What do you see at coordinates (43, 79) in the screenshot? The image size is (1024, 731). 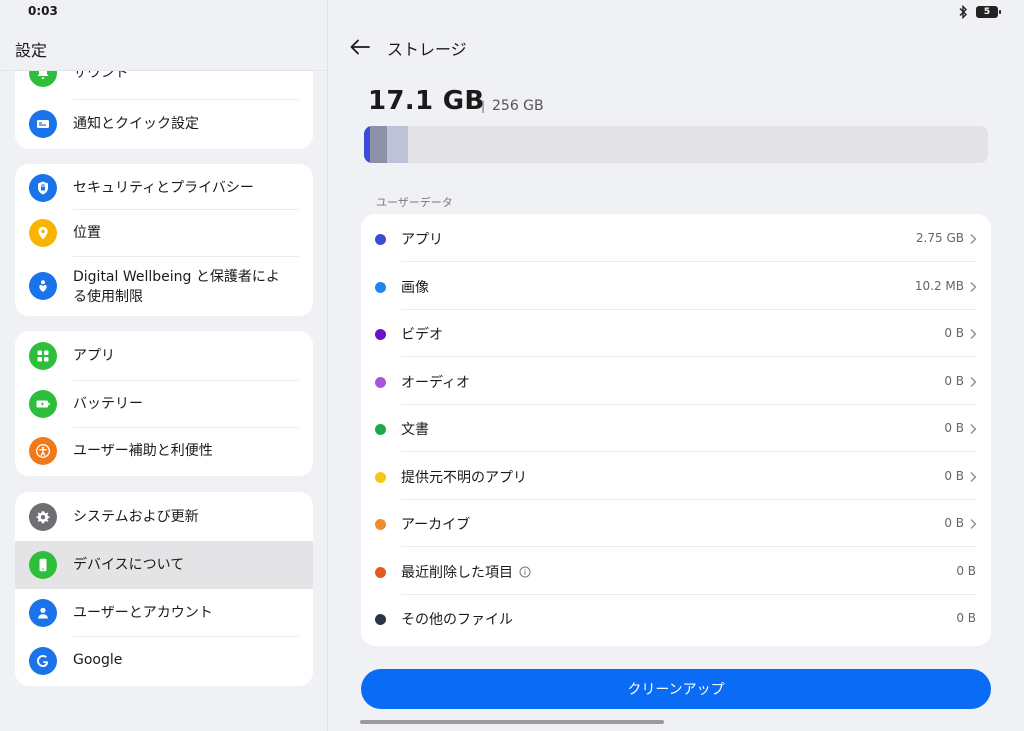 I see `bell-icon` at bounding box center [43, 79].